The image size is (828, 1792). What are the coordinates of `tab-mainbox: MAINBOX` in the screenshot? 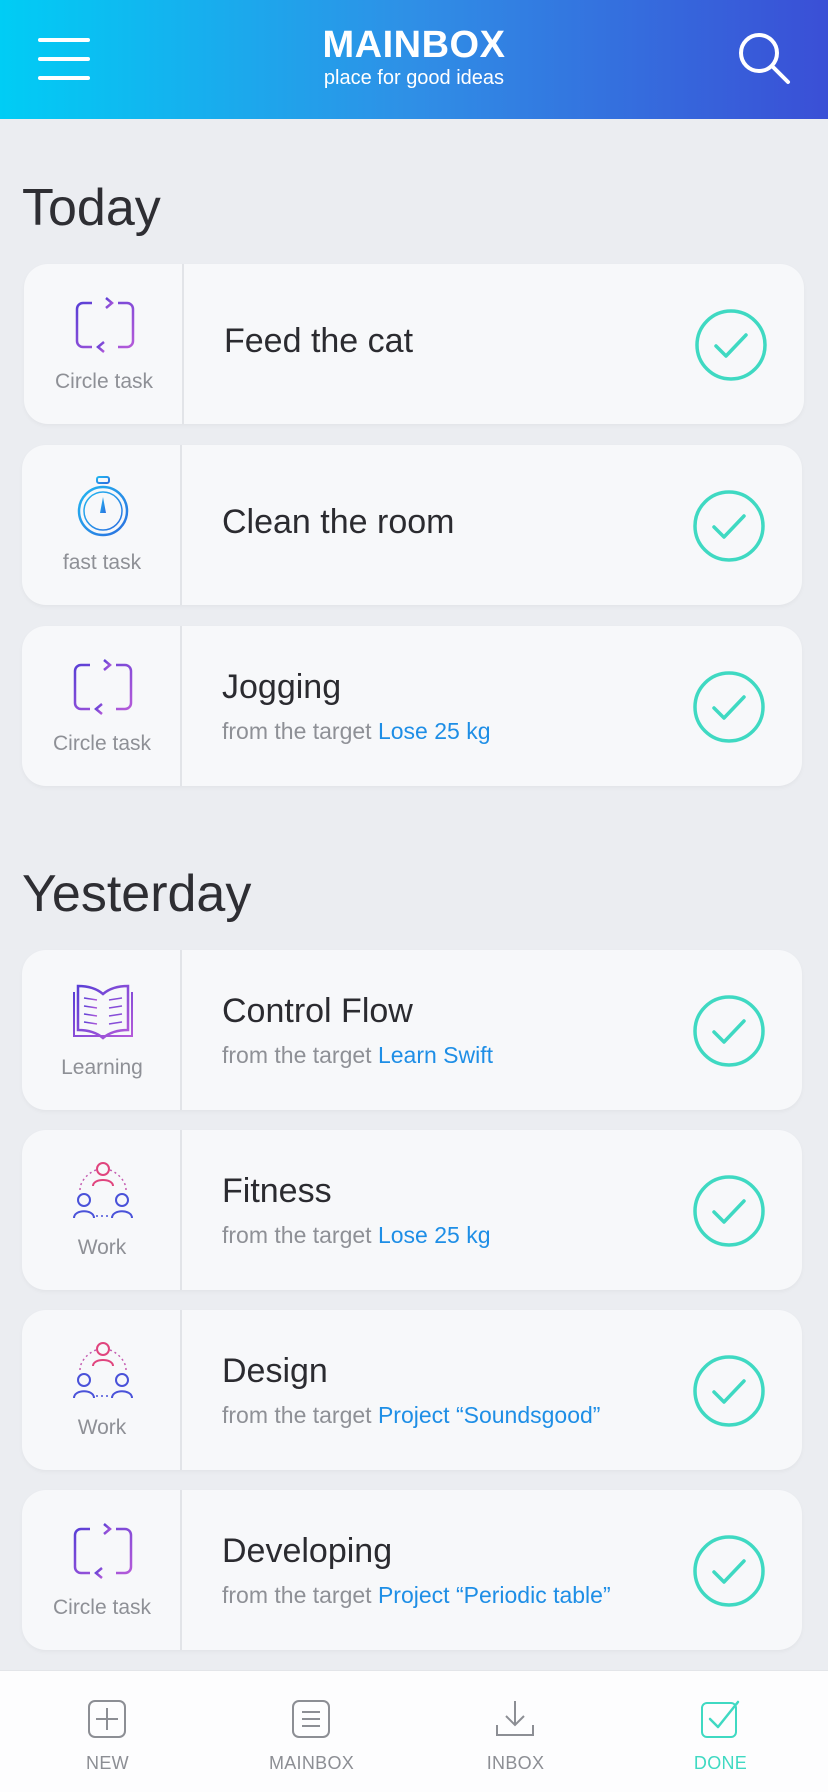 It's located at (311, 1731).